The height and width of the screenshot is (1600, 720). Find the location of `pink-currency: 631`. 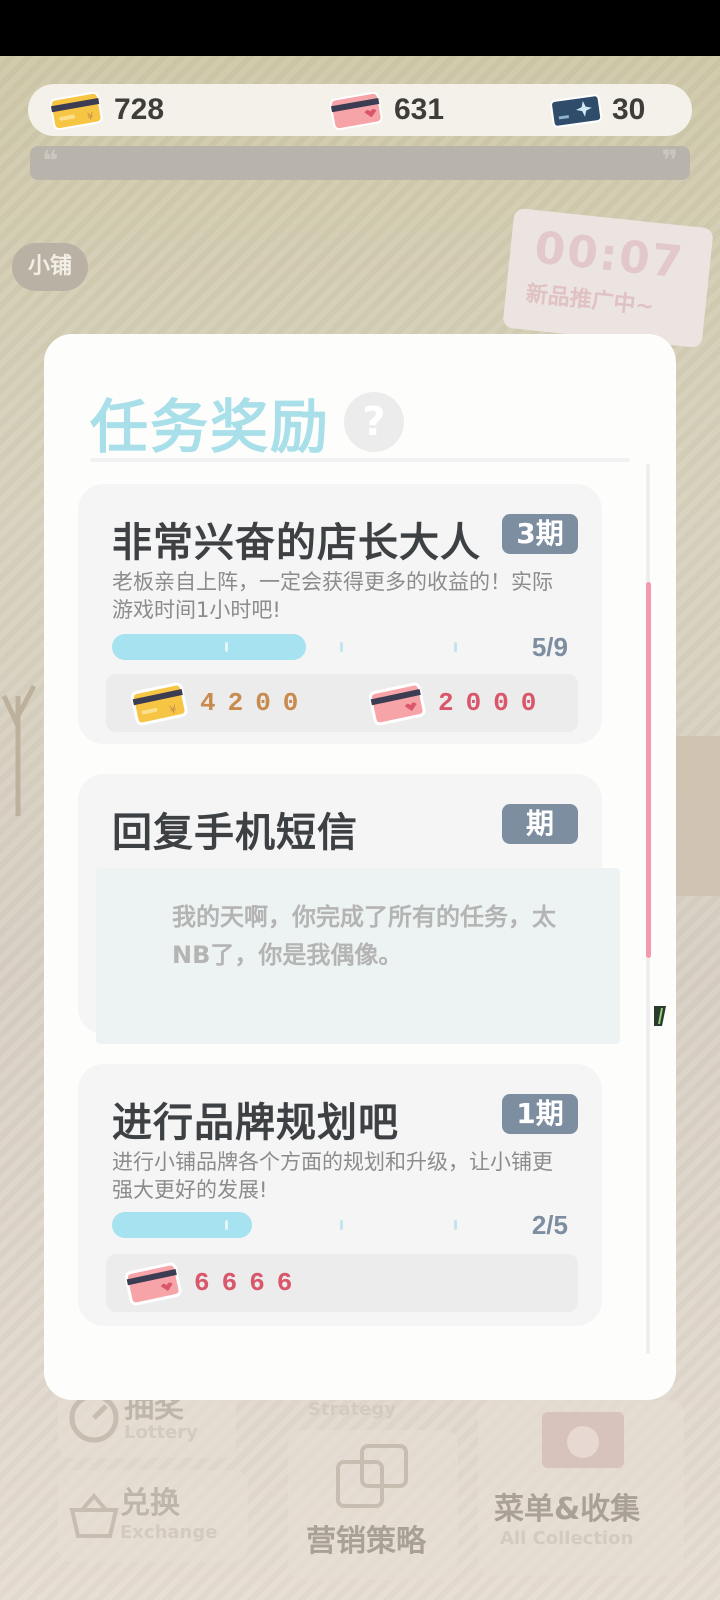

pink-currency: 631 is located at coordinates (386, 110).